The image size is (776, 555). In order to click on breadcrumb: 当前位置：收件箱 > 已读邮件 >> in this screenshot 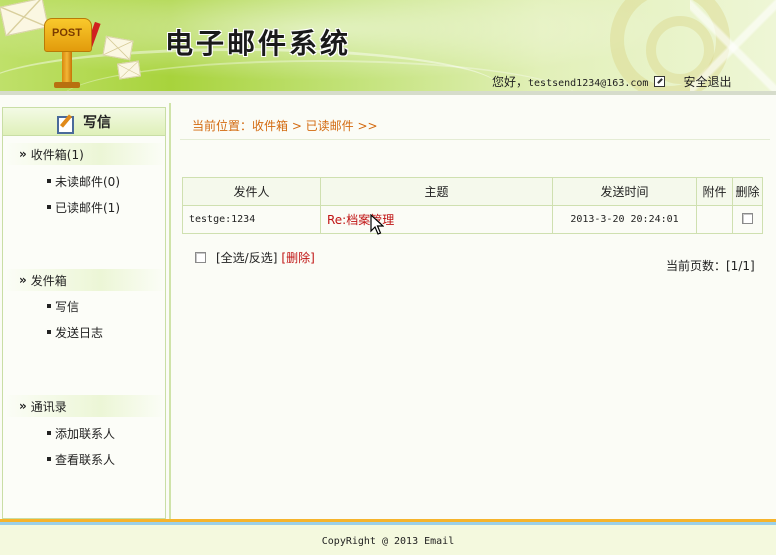, I will do `click(285, 126)`.